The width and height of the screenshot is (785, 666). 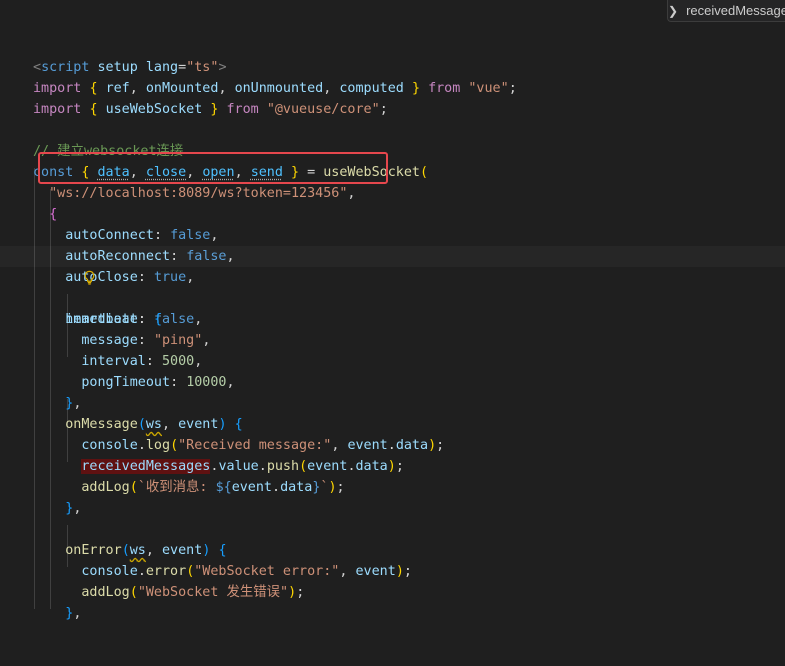 I want to click on lightbulb-icon, so click(x=64, y=267).